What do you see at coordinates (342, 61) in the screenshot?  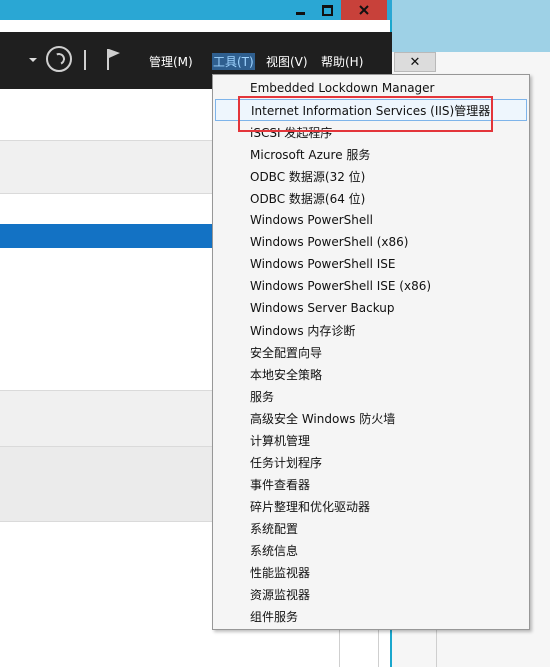 I see `menu-help: 帮助(H)` at bounding box center [342, 61].